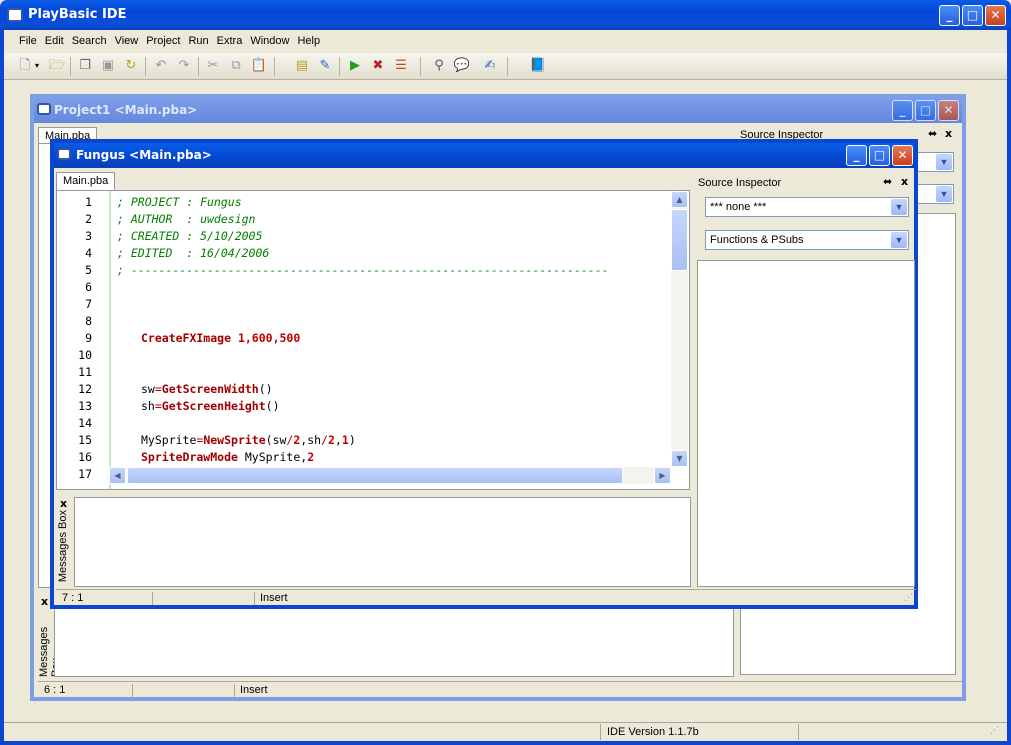 The image size is (1011, 745). I want to click on scroll-left-icon: ◀, so click(117, 475).